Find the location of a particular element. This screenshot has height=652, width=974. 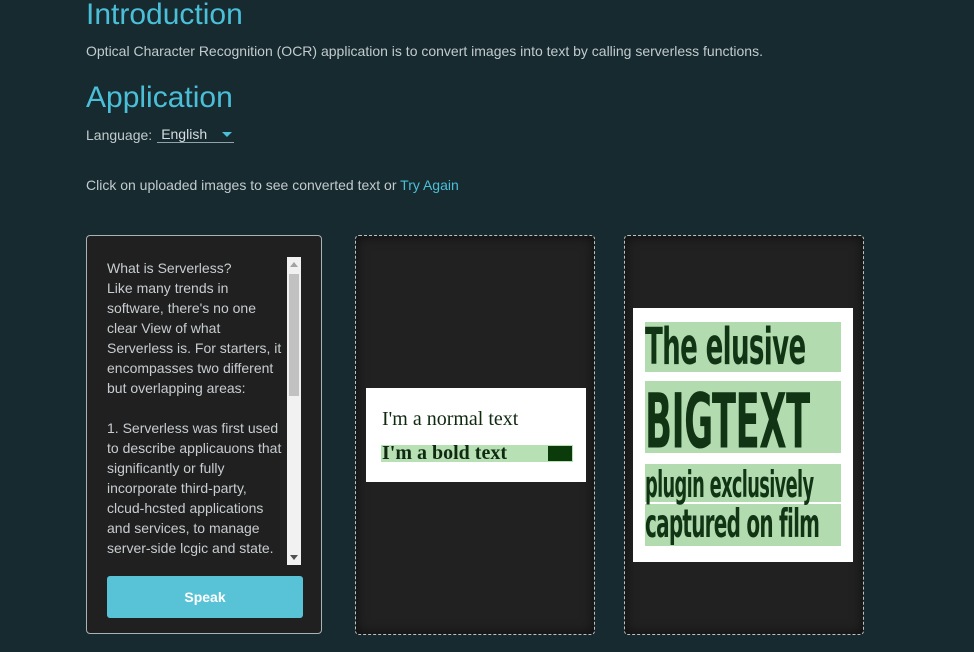

scroll-up-icon is located at coordinates (294, 264).